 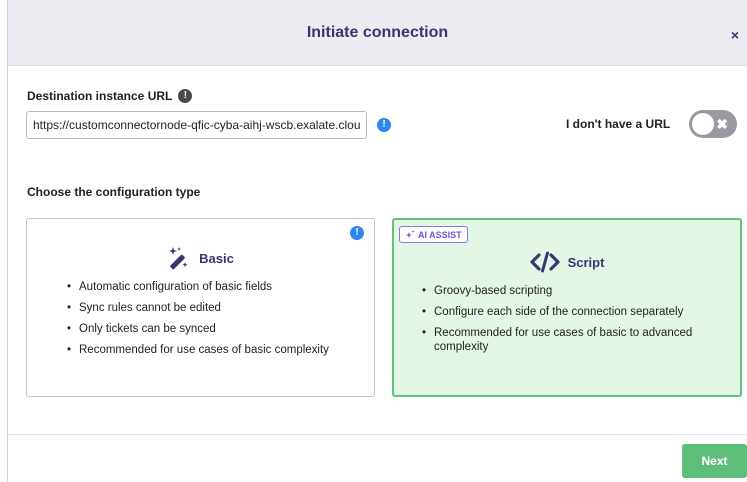 I want to click on next-button: Next, so click(x=714, y=461).